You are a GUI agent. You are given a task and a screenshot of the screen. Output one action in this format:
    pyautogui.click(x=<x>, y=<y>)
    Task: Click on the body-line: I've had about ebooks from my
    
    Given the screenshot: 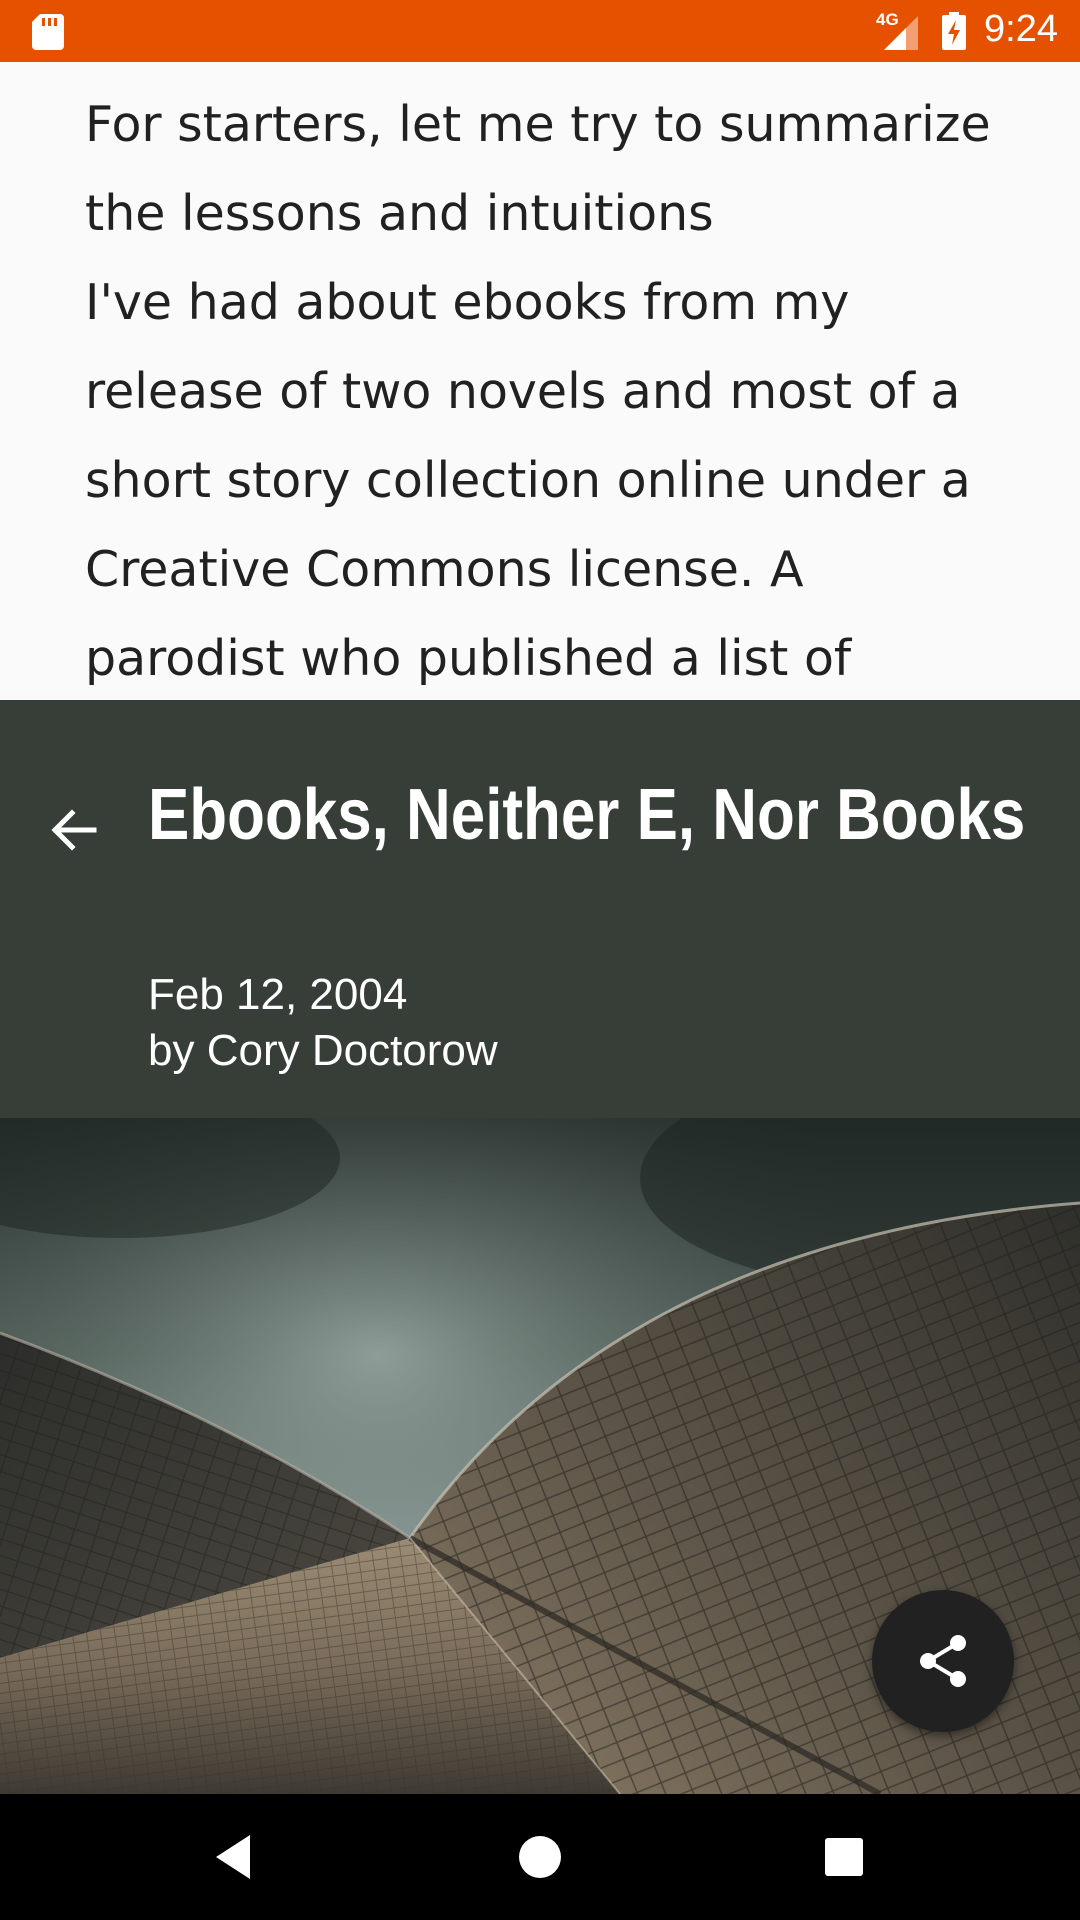 What is the action you would take?
    pyautogui.click(x=467, y=302)
    